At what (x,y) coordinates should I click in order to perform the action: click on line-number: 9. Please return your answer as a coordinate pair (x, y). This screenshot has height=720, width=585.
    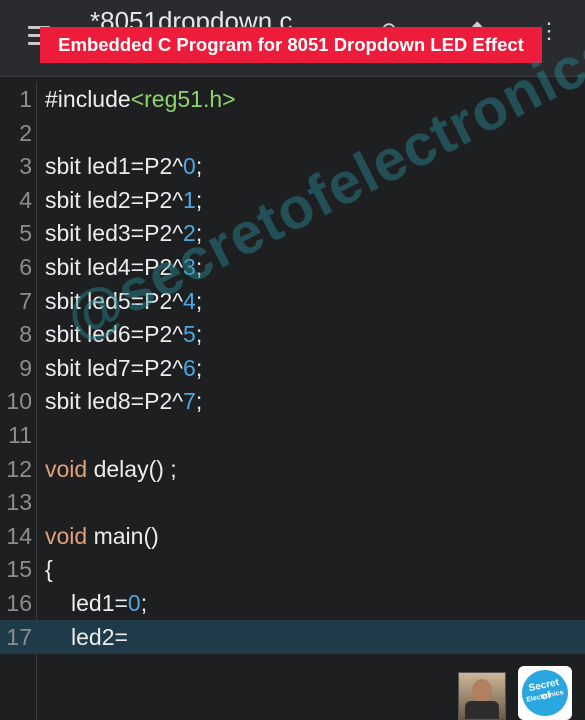
    Looking at the image, I should click on (25, 367).